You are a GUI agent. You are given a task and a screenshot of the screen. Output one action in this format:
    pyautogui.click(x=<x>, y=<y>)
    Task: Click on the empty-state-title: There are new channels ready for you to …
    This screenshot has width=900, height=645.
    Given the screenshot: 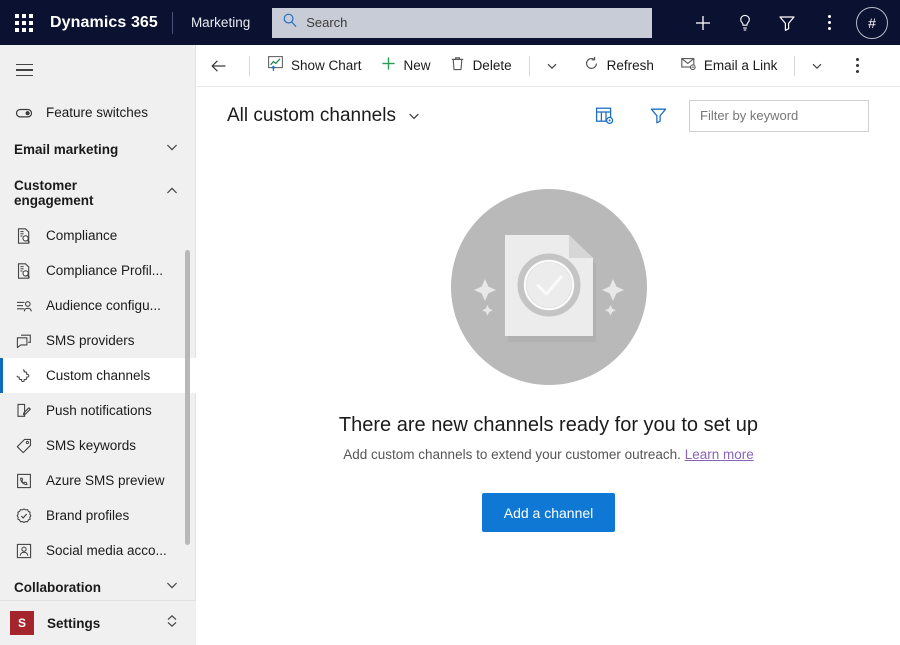 What is the action you would take?
    pyautogui.click(x=548, y=425)
    